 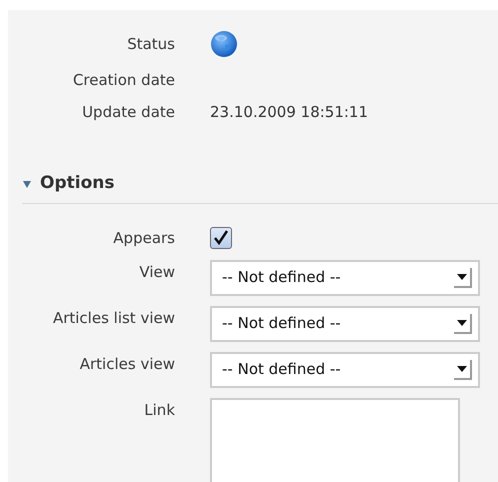 What do you see at coordinates (77, 183) in the screenshot?
I see `section-title: Options` at bounding box center [77, 183].